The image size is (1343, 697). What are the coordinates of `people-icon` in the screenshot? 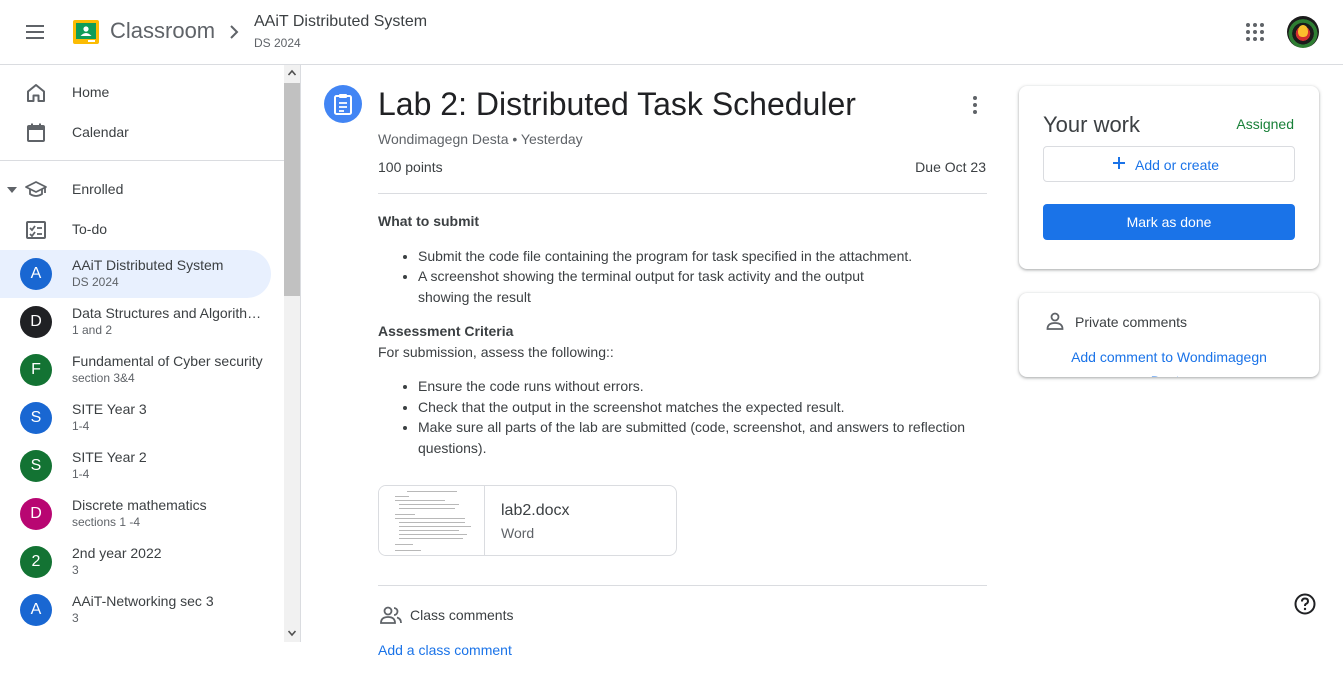 It's located at (391, 615).